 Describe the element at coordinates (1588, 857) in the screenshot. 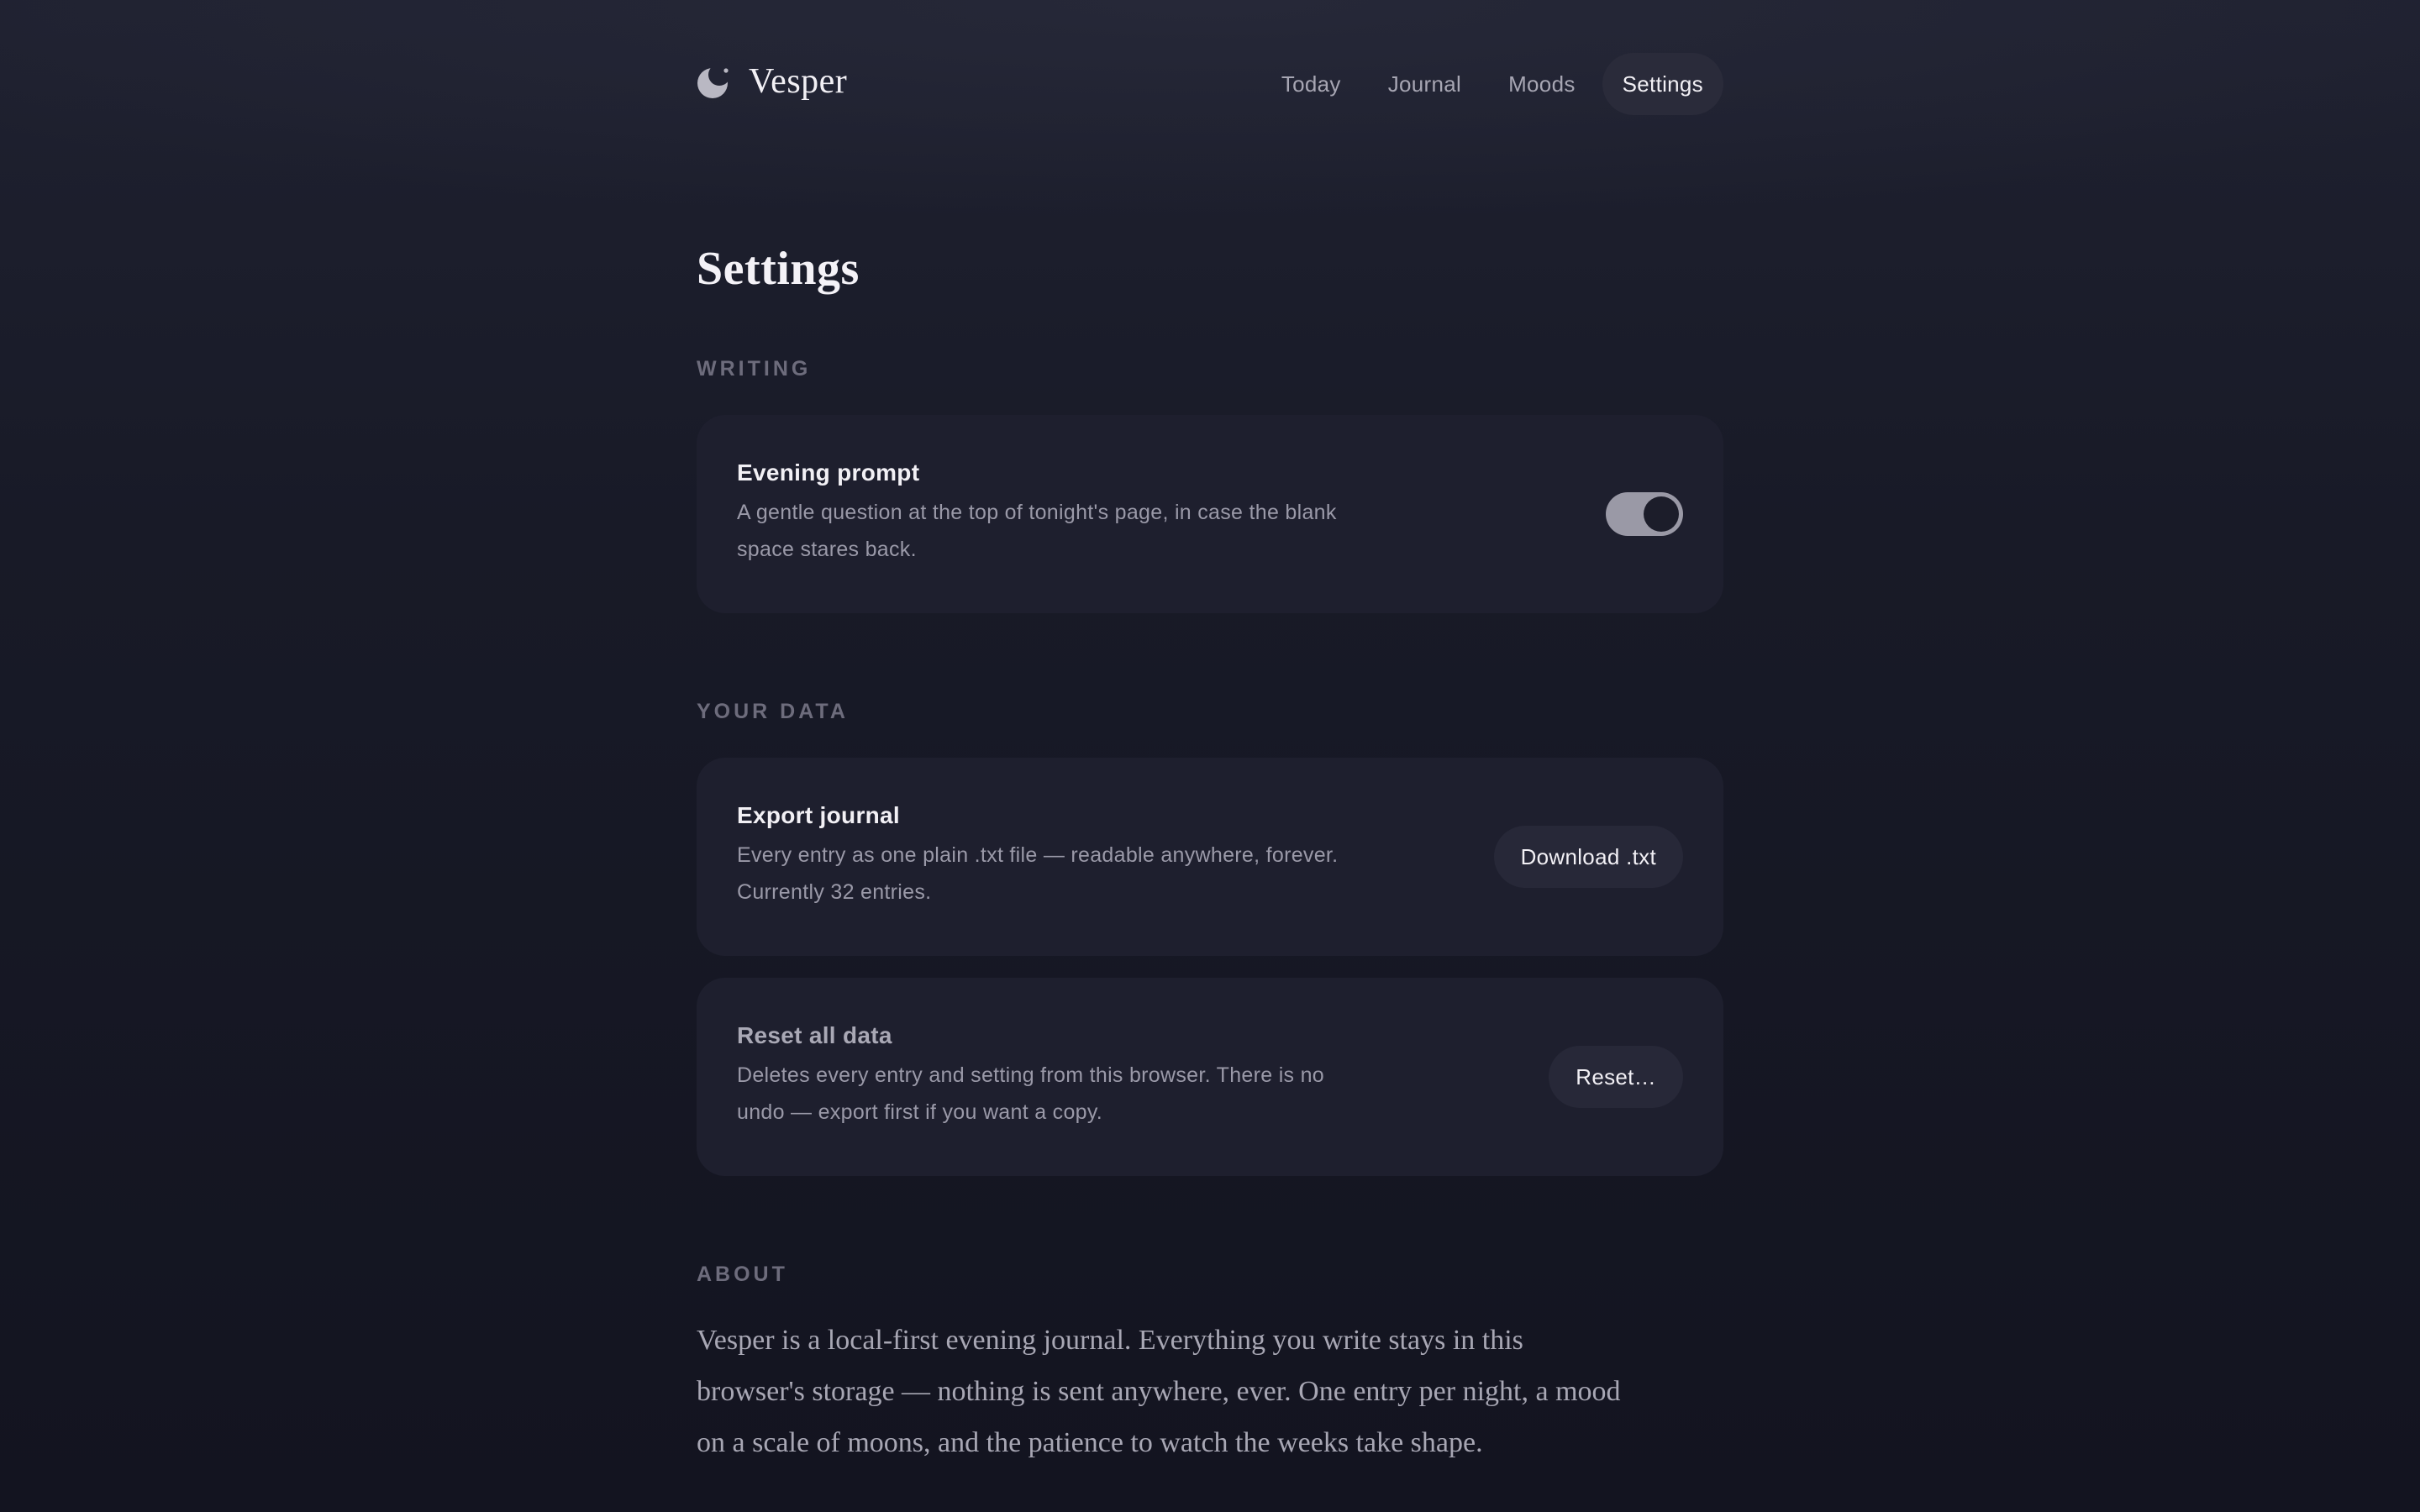

I see `download-txt-button: Download .txt` at that location.